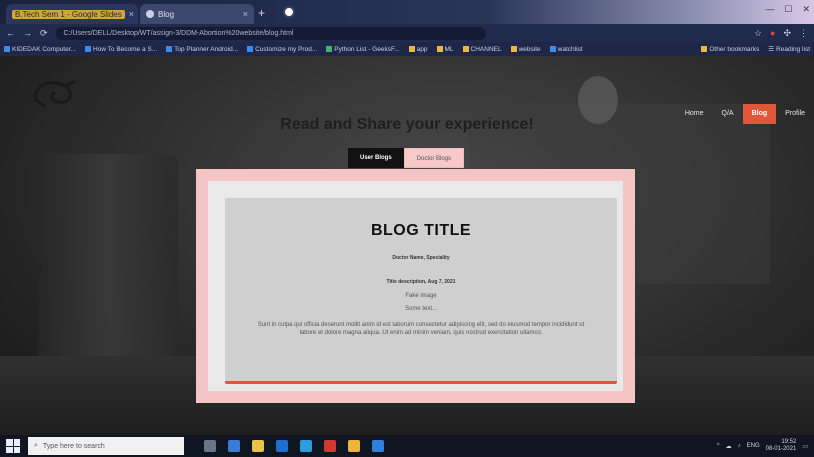  Describe the element at coordinates (150, 14) in the screenshot. I see `globe-icon` at that location.